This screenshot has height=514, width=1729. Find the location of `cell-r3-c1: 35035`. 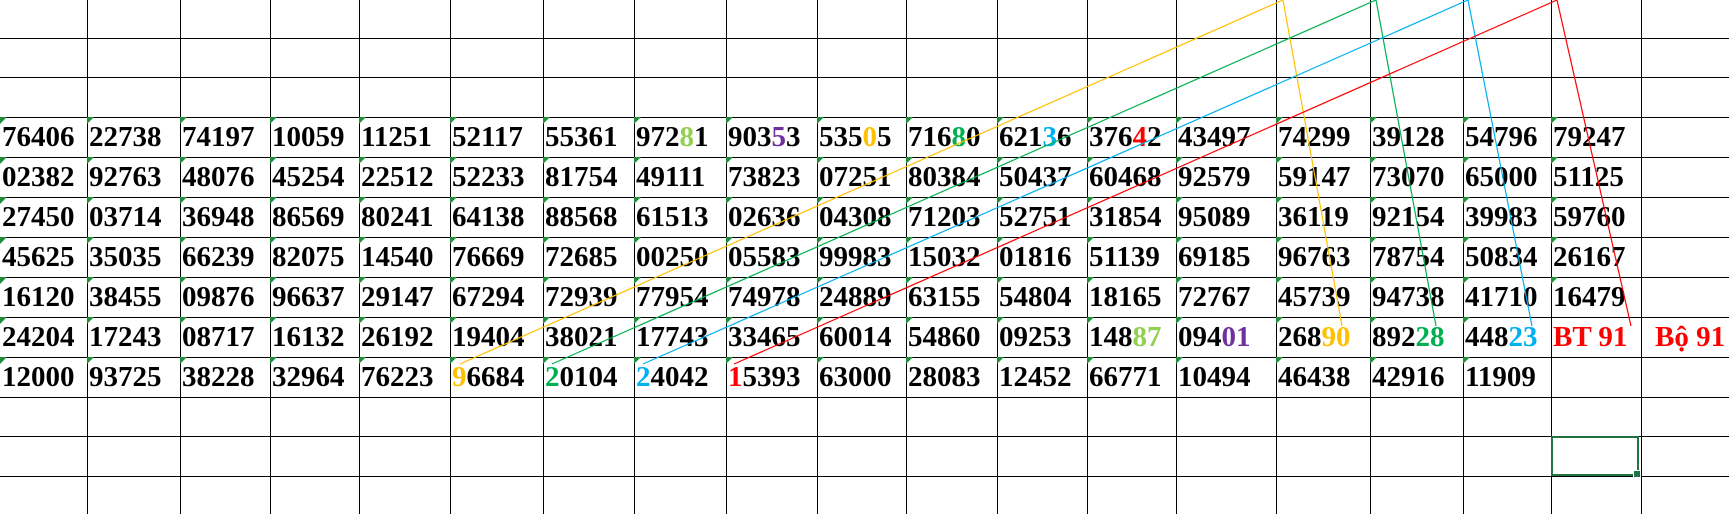

cell-r3-c1: 35035 is located at coordinates (133, 257).